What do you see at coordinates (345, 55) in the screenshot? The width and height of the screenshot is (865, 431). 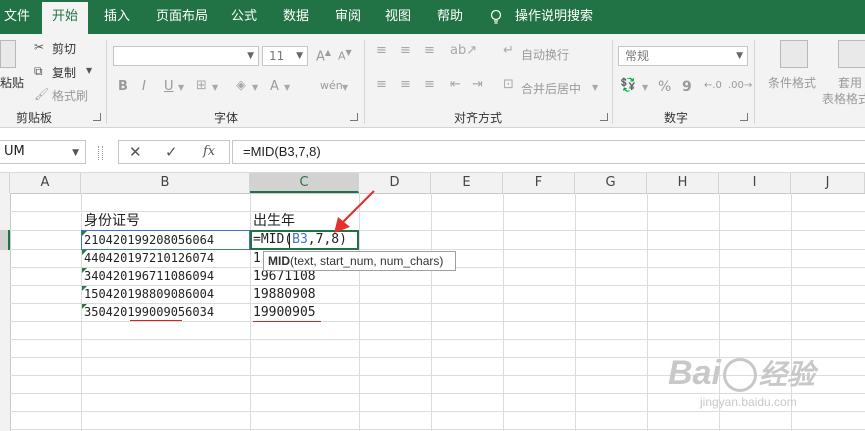 I see `shrink-font-icon: A▼` at bounding box center [345, 55].